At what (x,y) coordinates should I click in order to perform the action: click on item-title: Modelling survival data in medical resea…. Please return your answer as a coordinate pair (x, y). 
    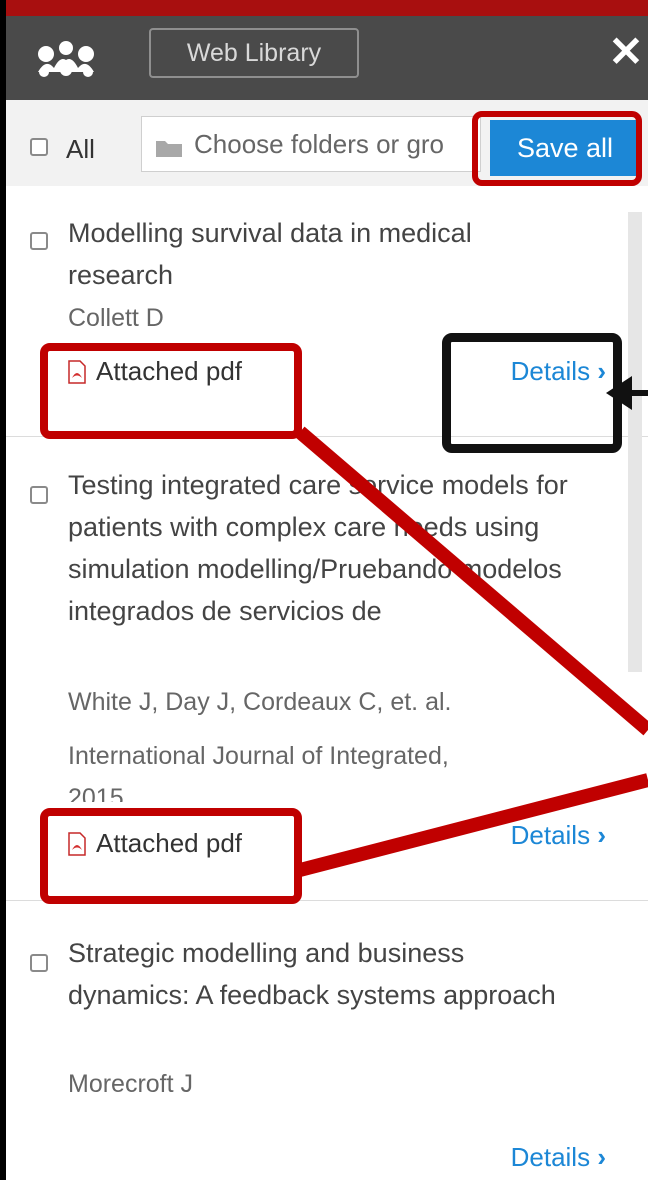
    Looking at the image, I should click on (323, 254).